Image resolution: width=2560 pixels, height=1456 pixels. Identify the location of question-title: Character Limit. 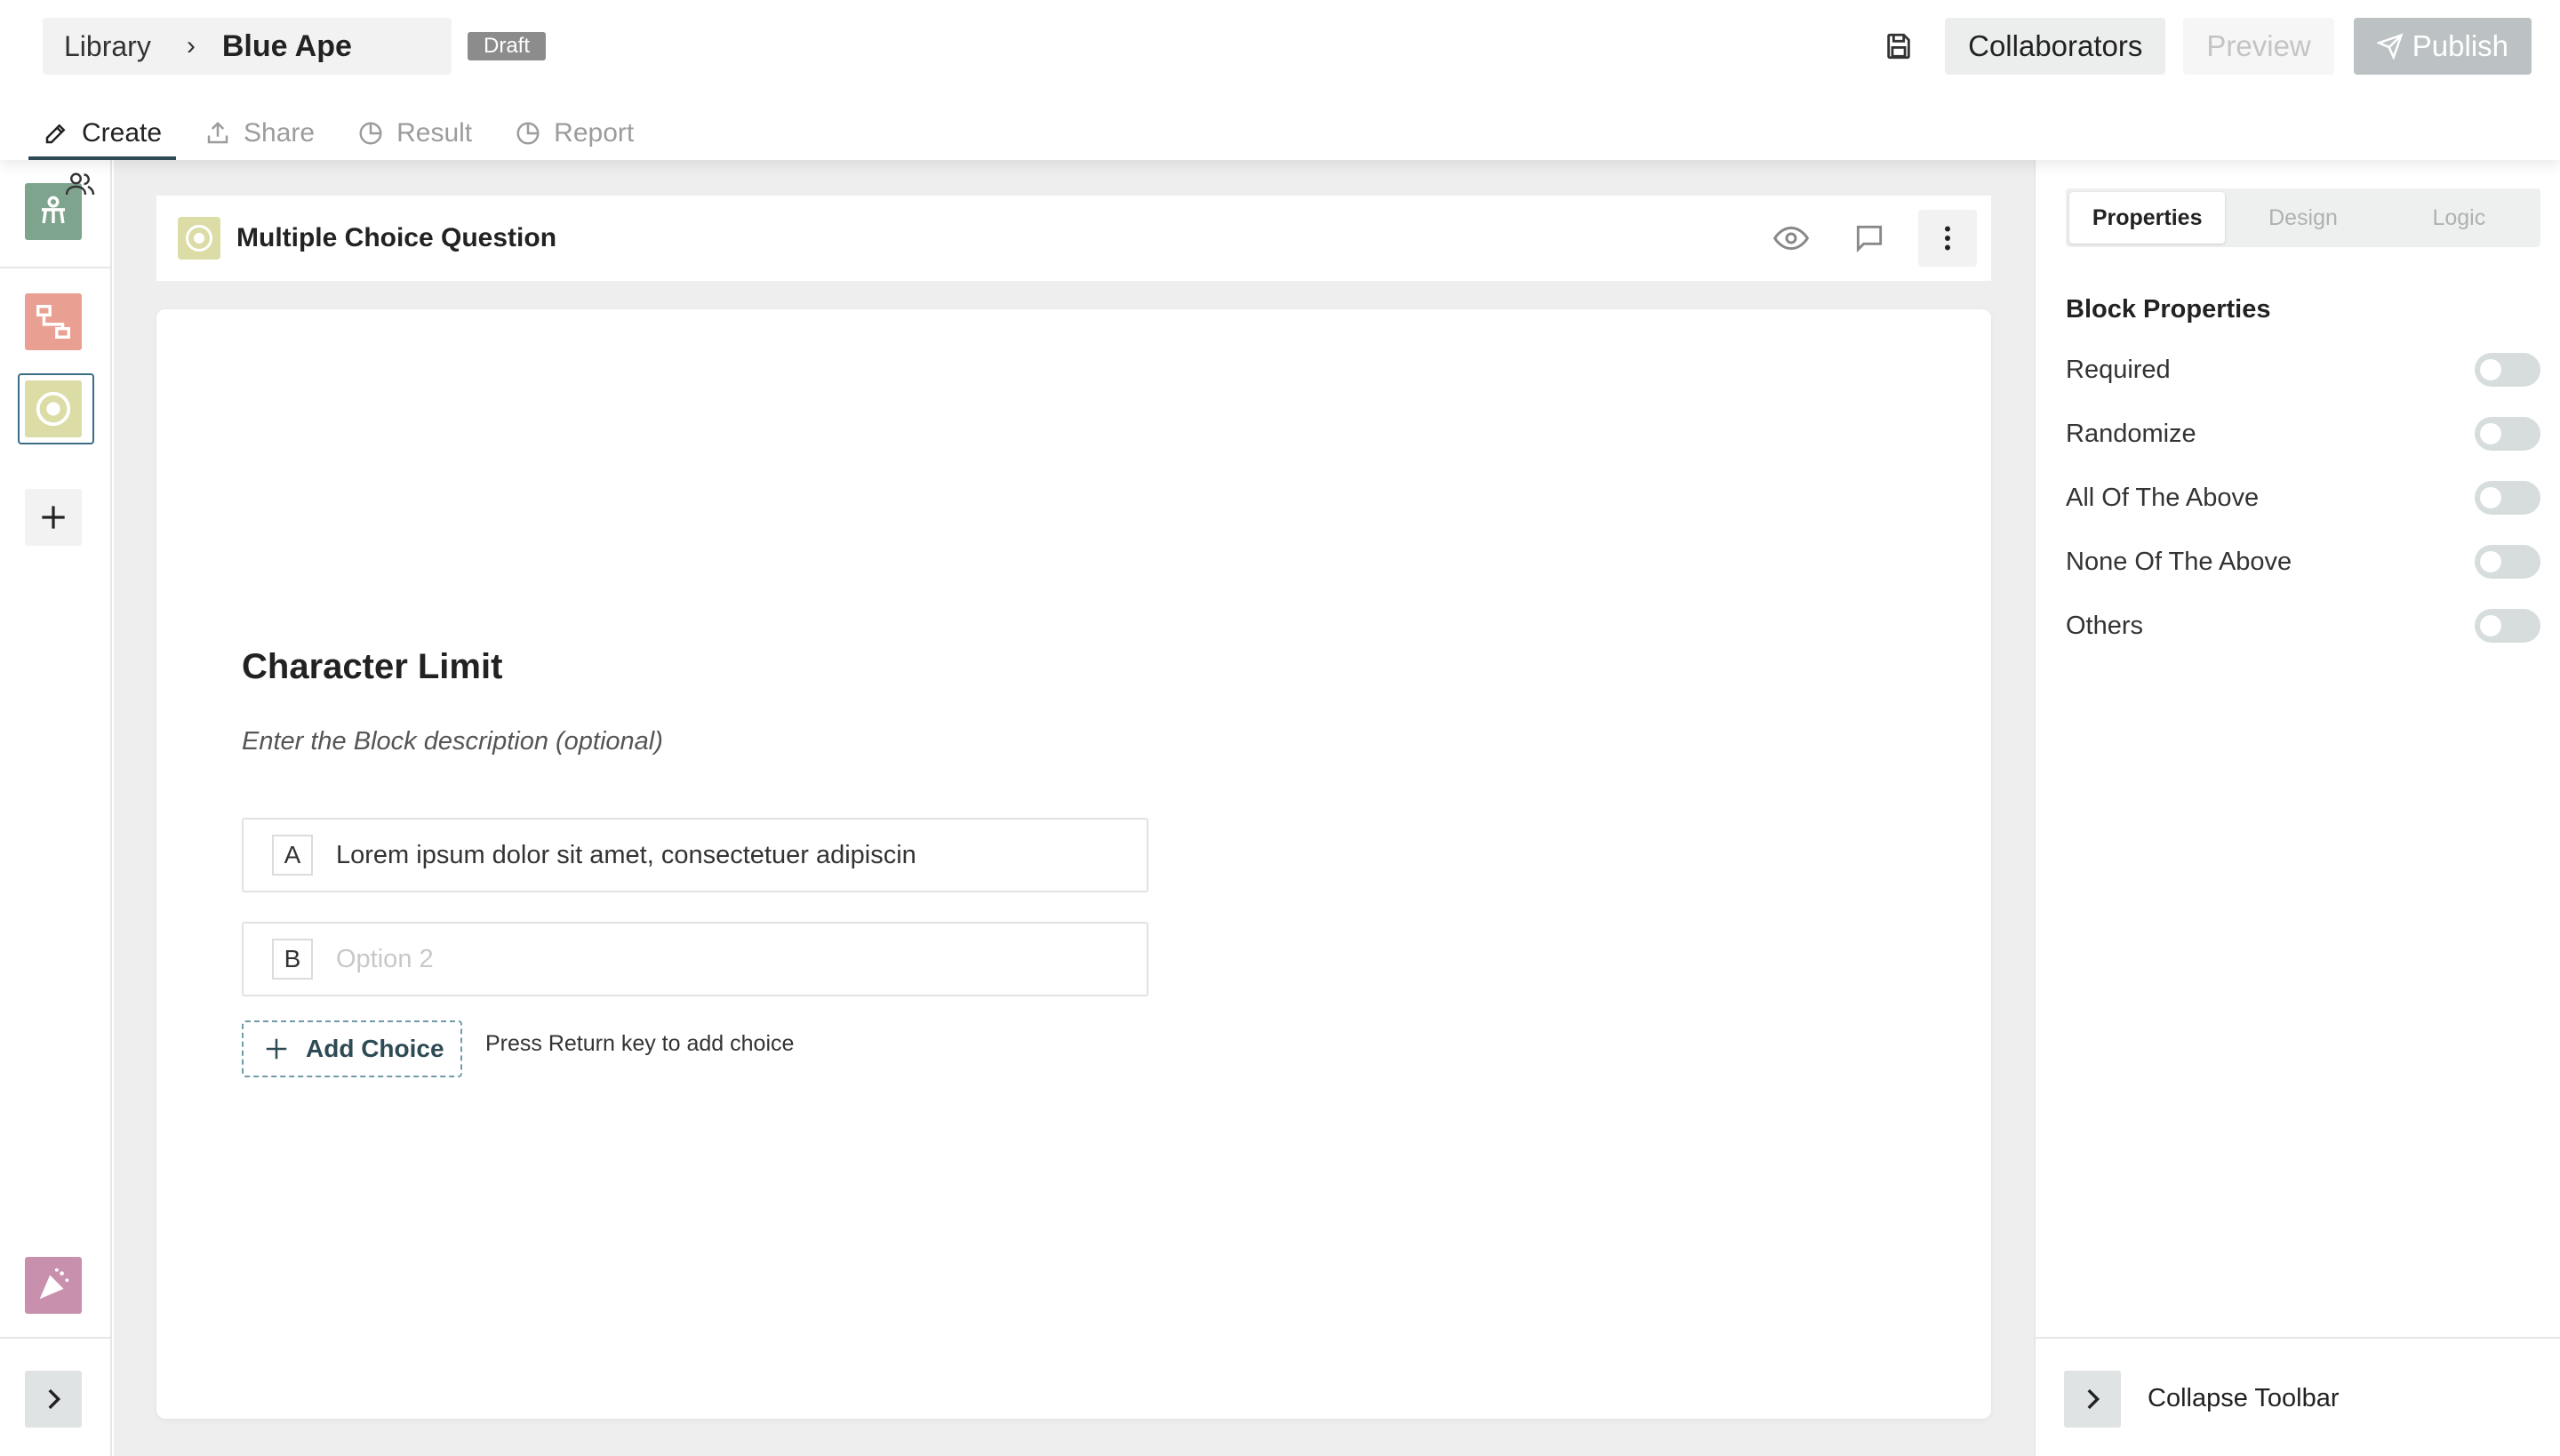
(372, 667).